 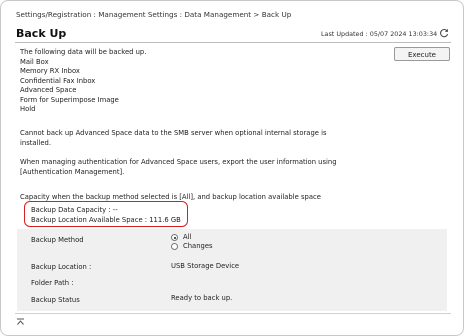 What do you see at coordinates (202, 298) in the screenshot?
I see `backup-status-value: Ready to back up.` at bounding box center [202, 298].